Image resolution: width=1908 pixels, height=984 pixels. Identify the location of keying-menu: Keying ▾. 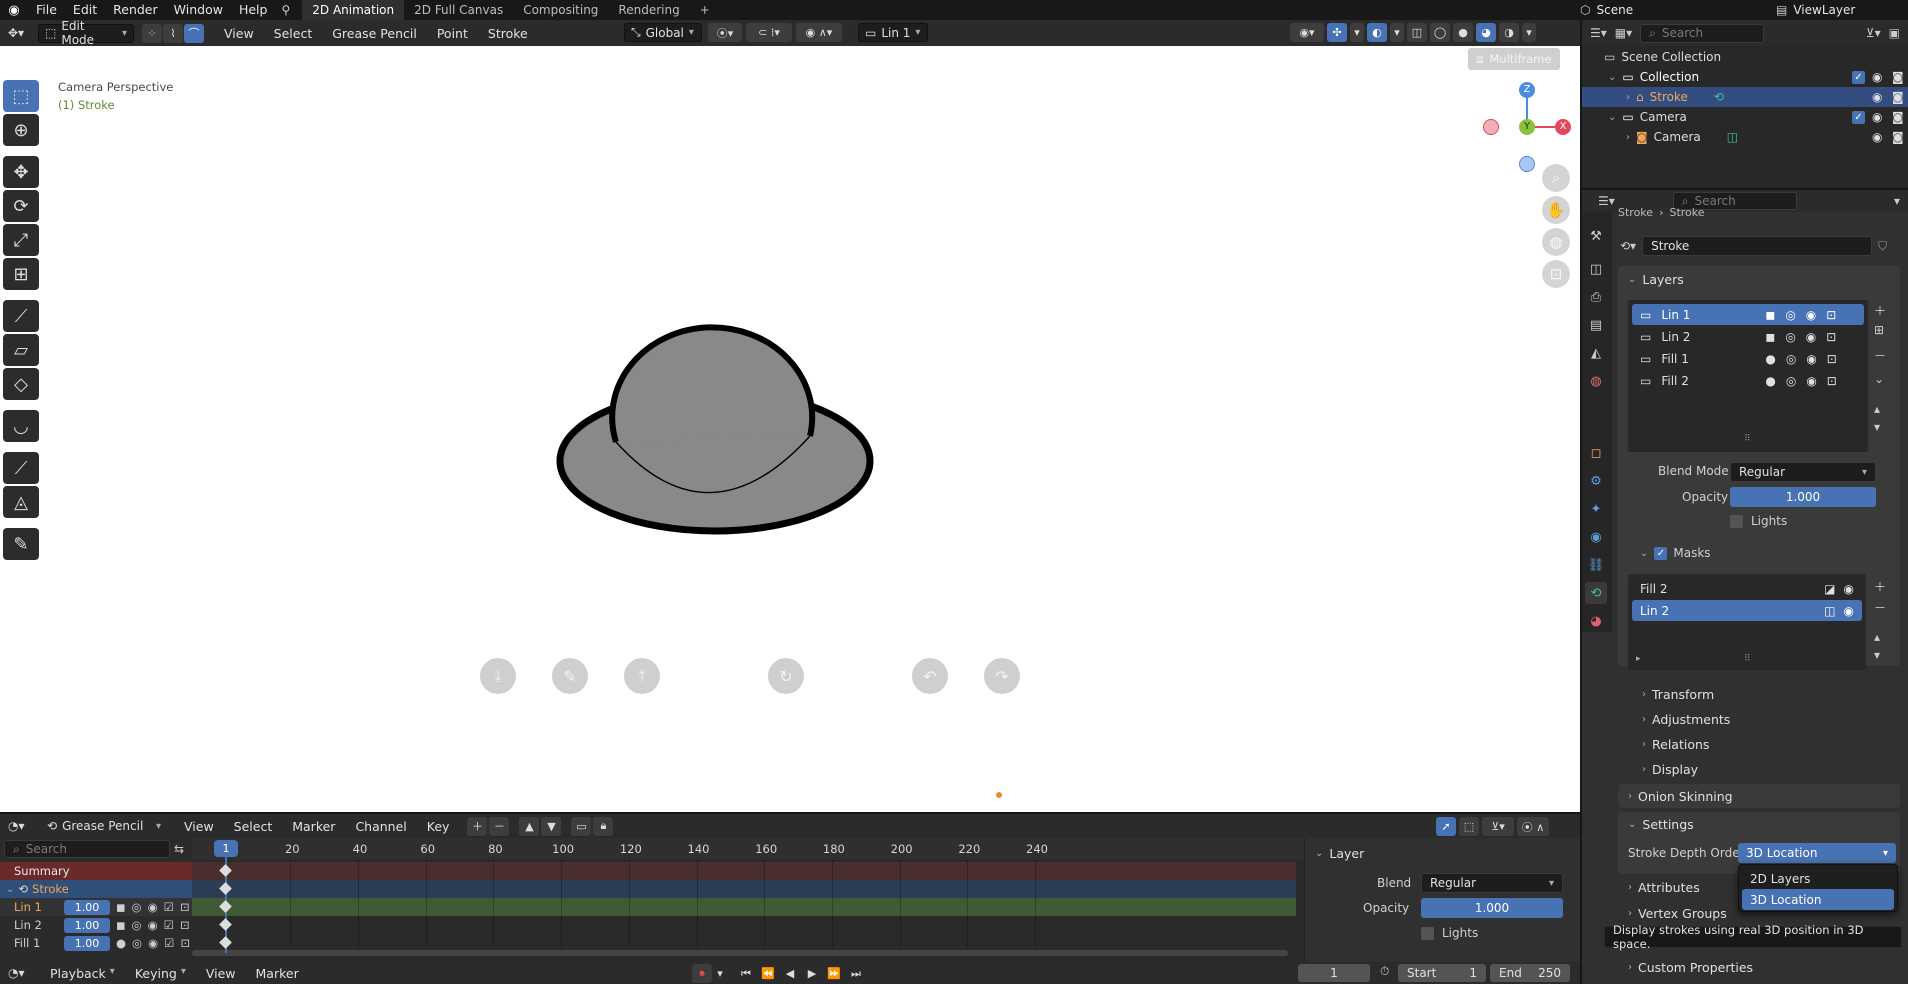
(160, 973).